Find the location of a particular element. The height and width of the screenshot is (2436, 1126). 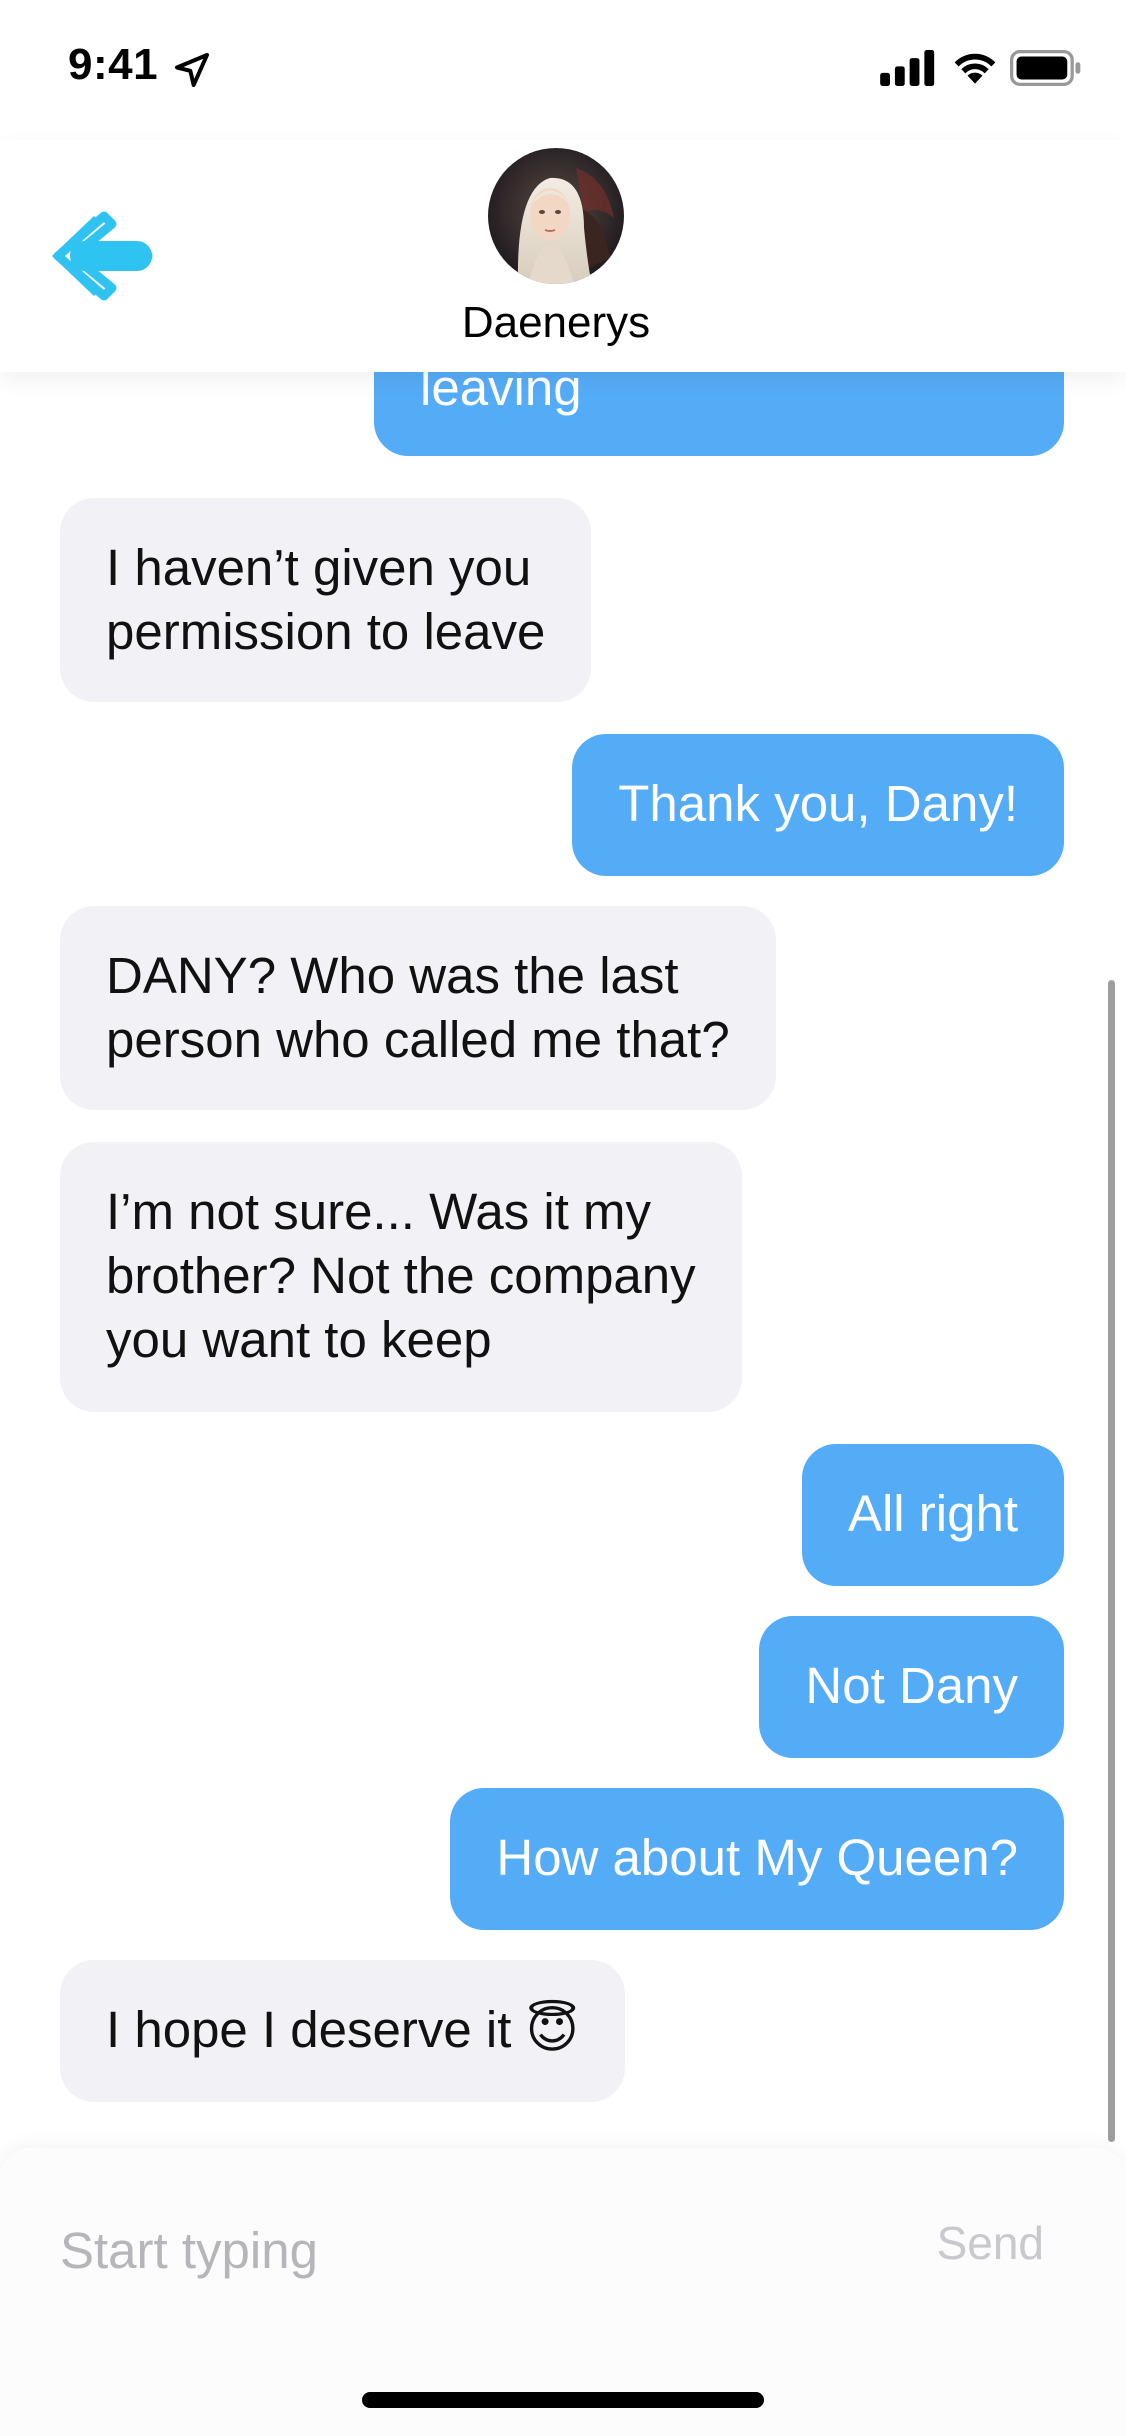

send-button: Send is located at coordinates (990, 2243).